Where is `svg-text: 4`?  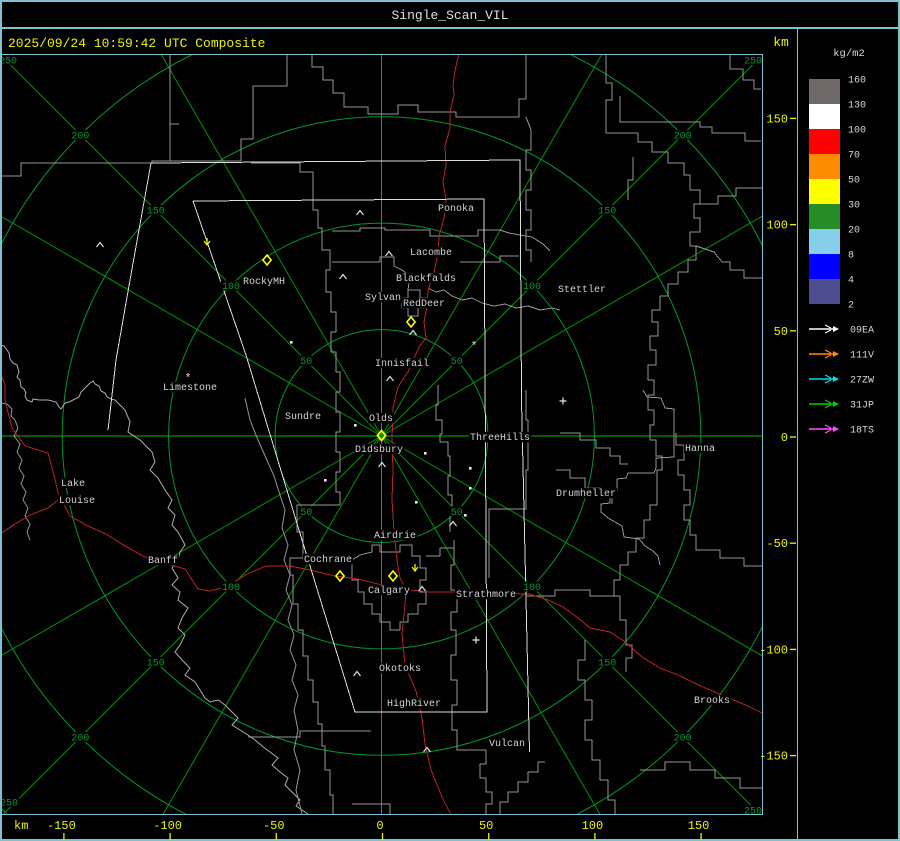
svg-text: 4 is located at coordinates (851, 281).